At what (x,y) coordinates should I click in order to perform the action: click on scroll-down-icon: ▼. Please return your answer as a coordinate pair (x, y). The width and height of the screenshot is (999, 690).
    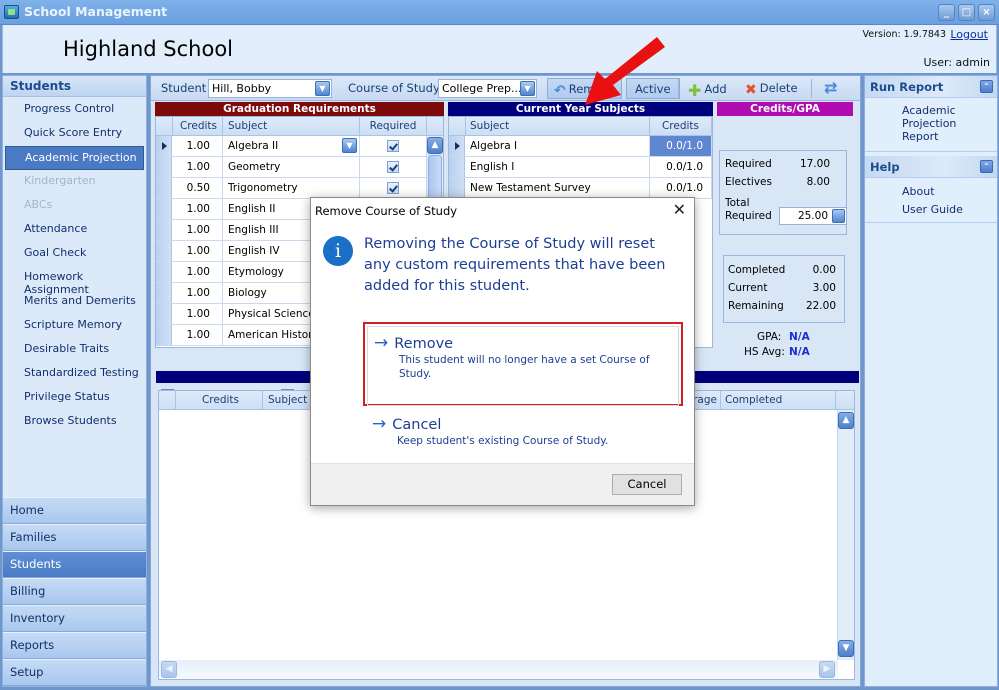
    Looking at the image, I should click on (846, 648).